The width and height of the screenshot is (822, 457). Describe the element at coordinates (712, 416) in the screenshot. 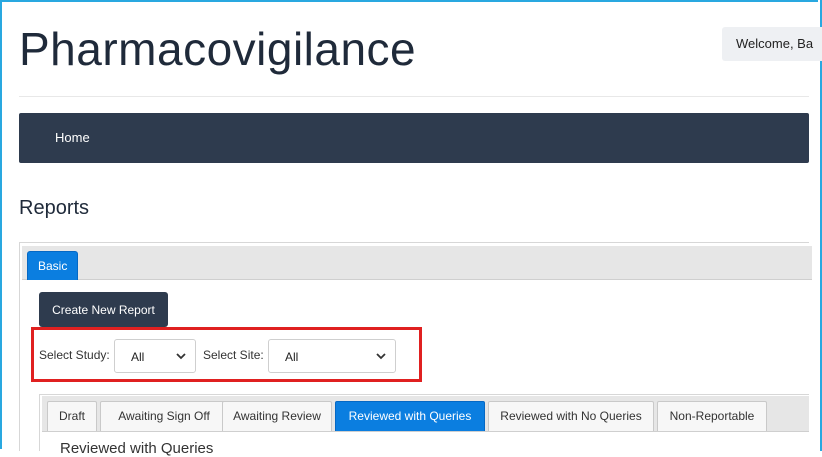

I see `tab-non-reportable: Non-Reportable` at that location.